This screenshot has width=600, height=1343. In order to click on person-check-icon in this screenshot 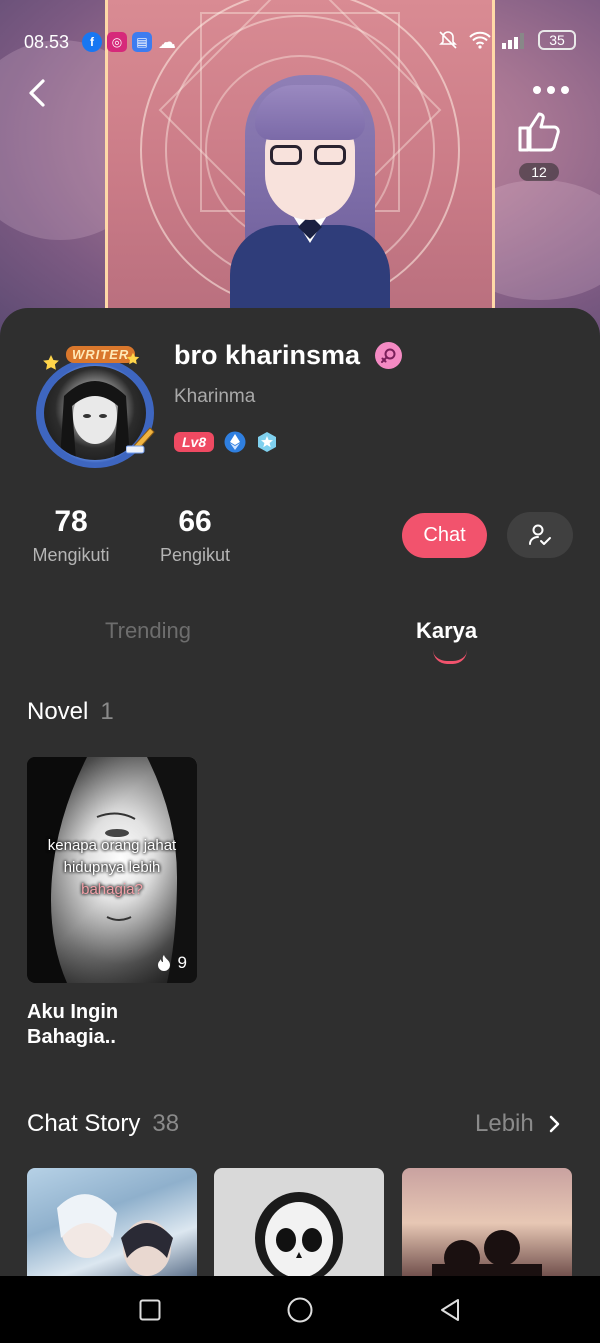, I will do `click(540, 534)`.